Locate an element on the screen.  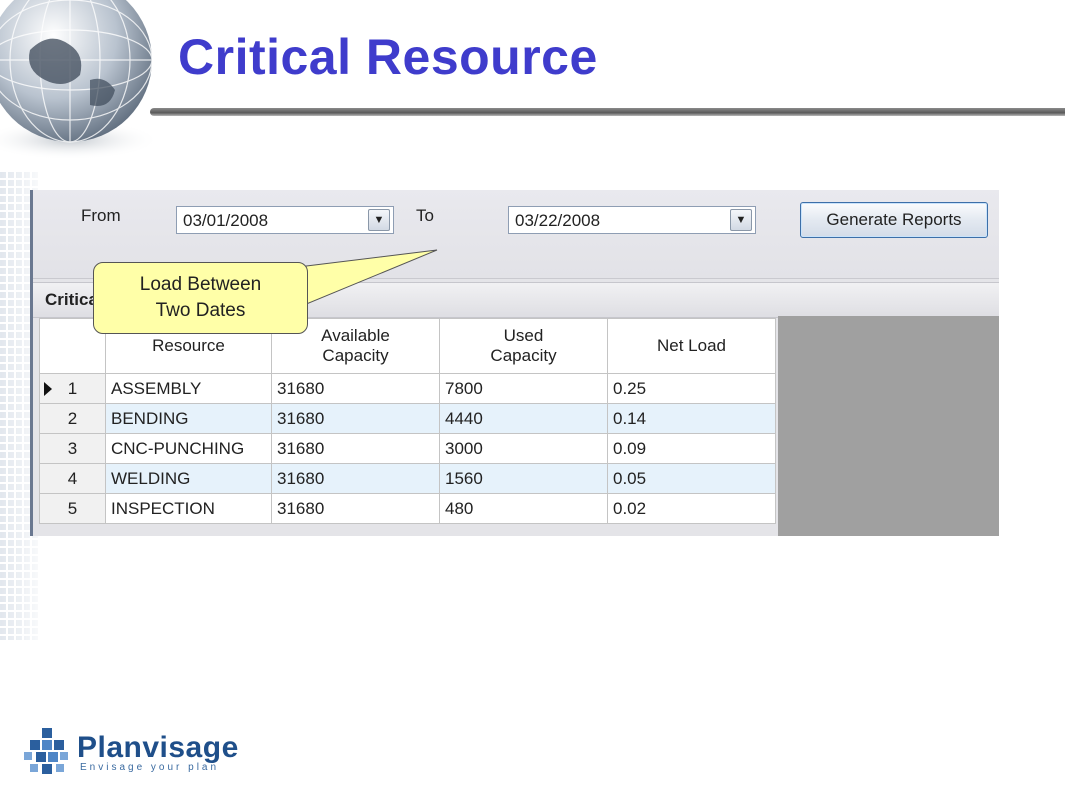
cell-resource: BENDING is located at coordinates (188, 418).